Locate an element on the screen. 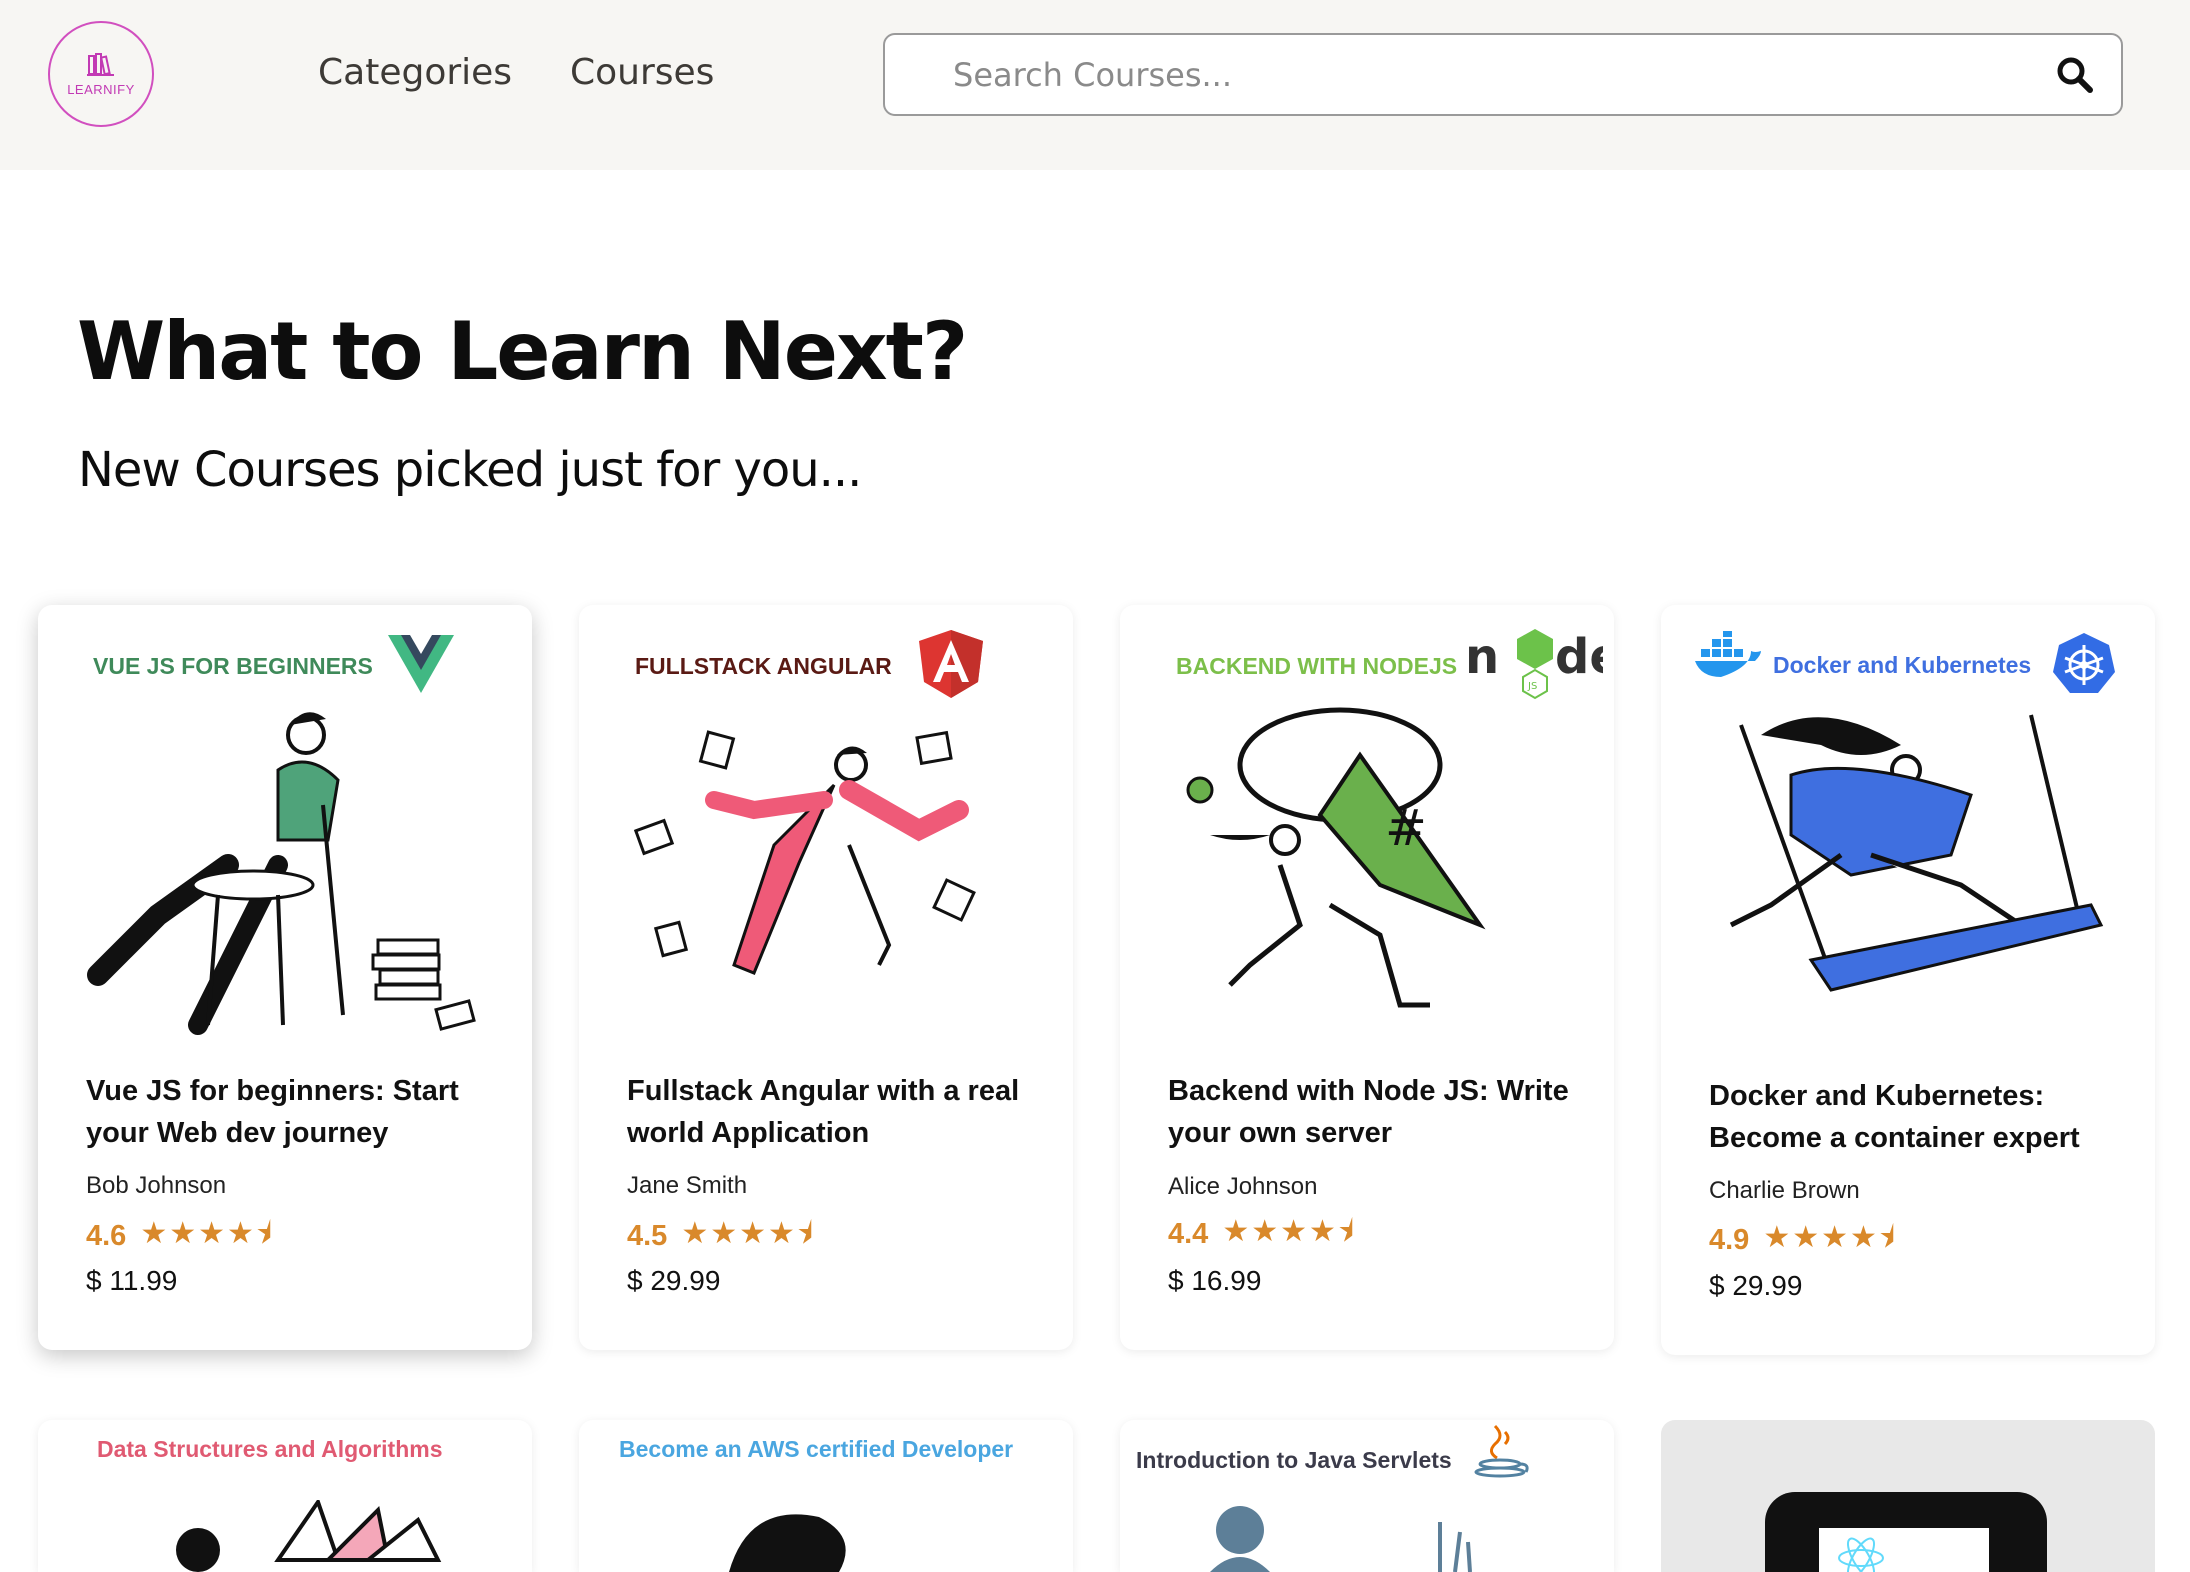 The height and width of the screenshot is (1572, 2190). svg-text: n is located at coordinates (1482, 657).